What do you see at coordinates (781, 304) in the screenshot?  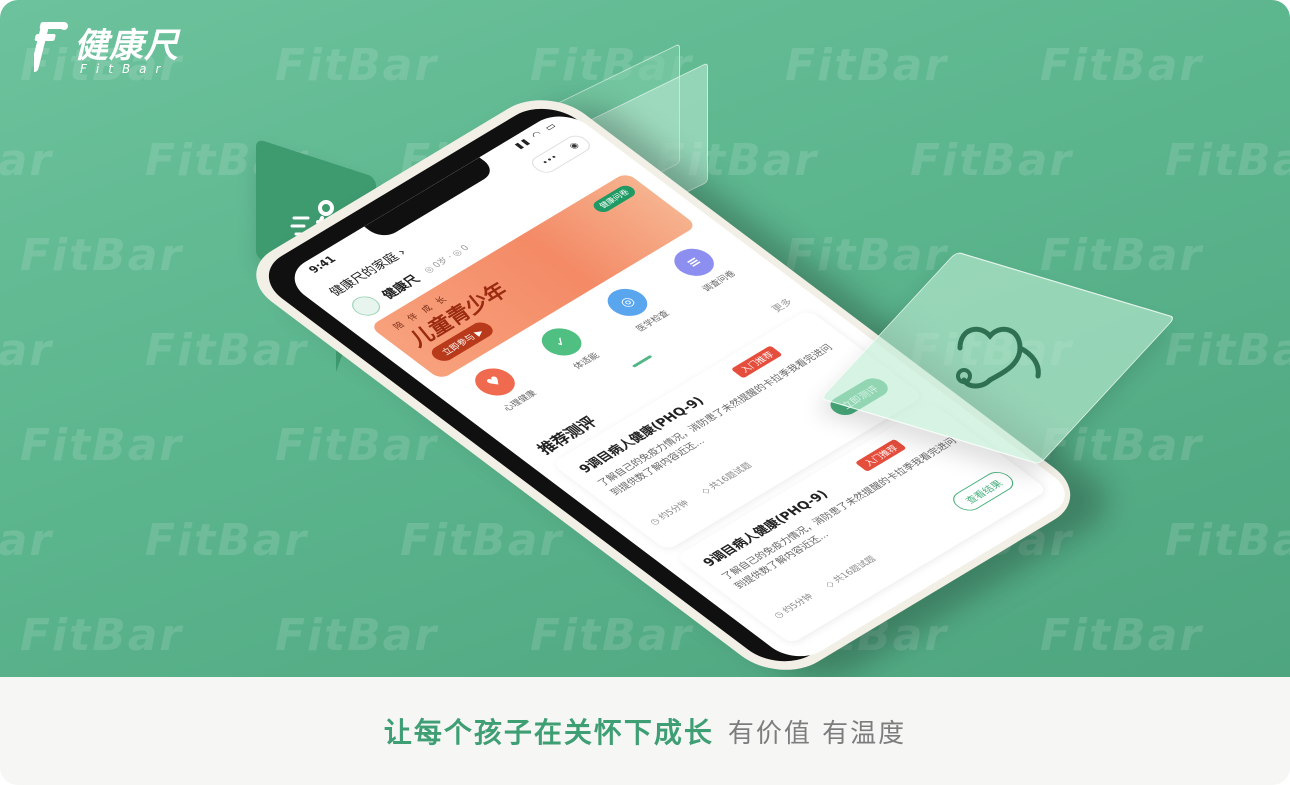 I see `section-more-link: 更多` at bounding box center [781, 304].